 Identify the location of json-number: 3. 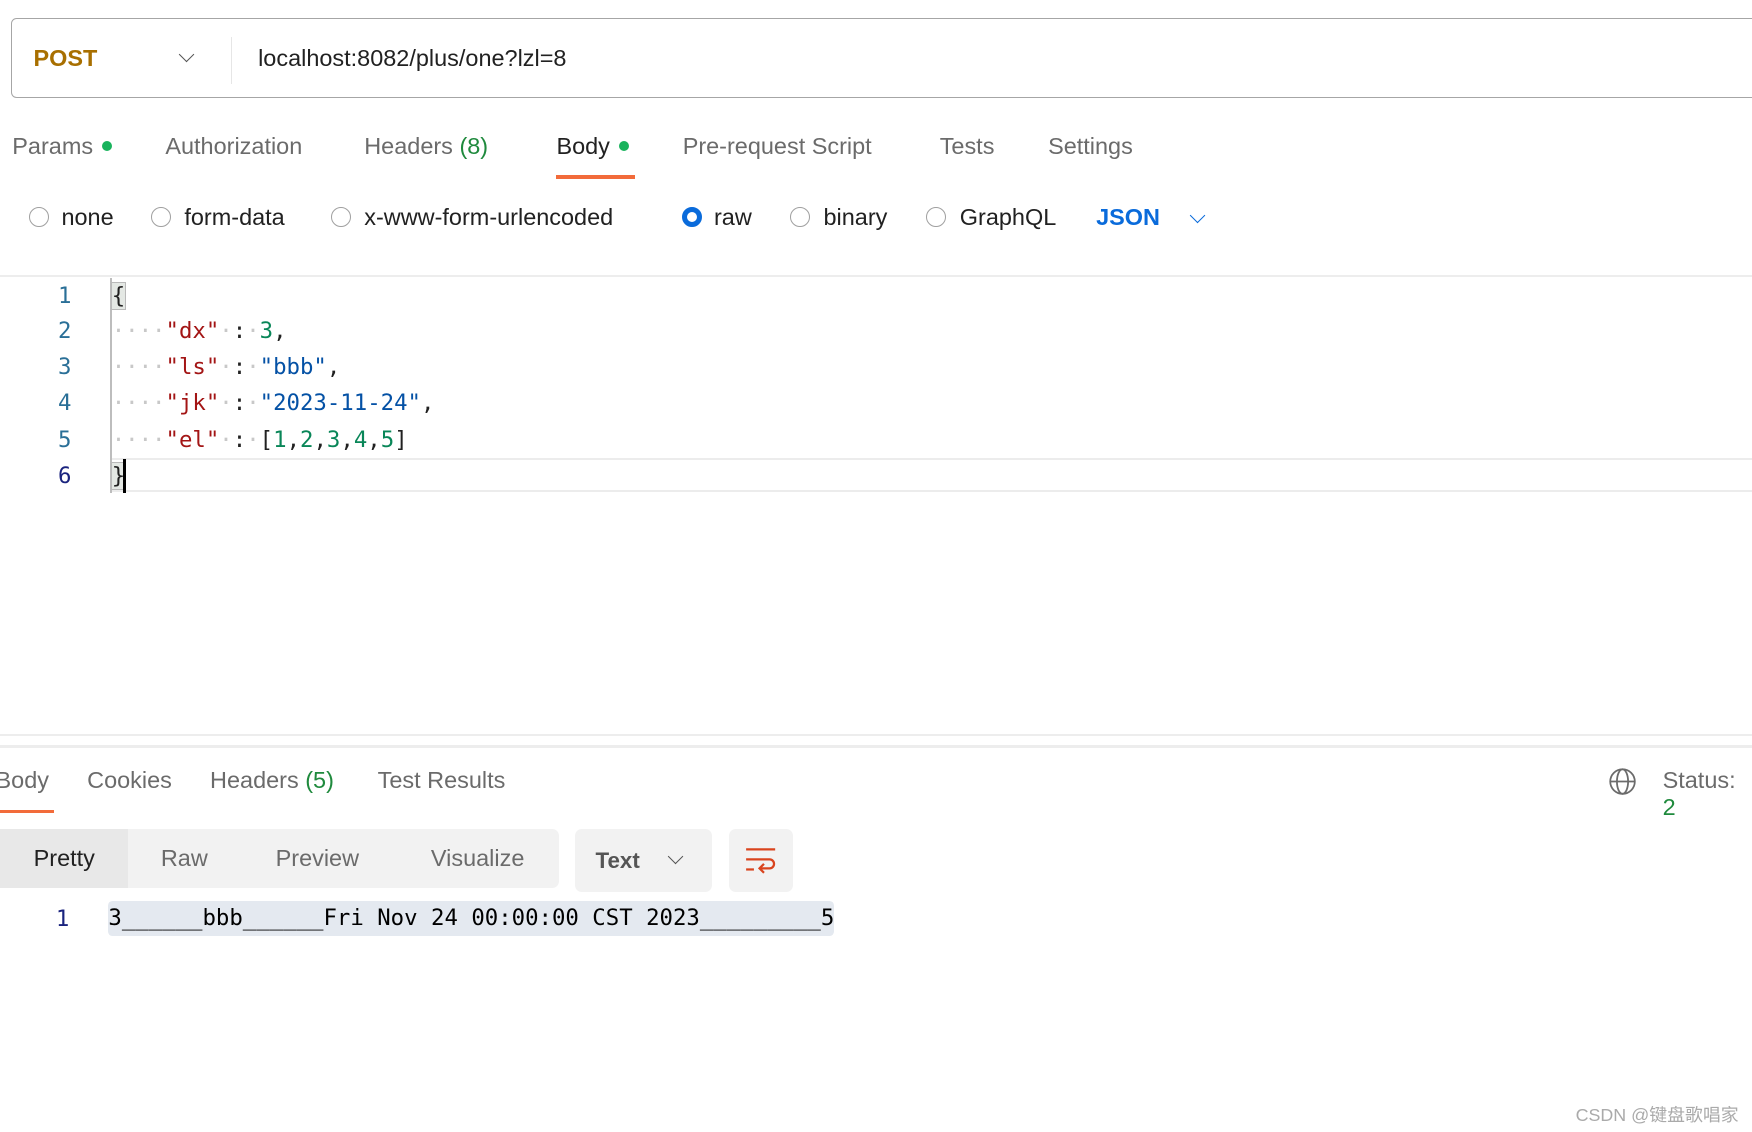
(333, 439).